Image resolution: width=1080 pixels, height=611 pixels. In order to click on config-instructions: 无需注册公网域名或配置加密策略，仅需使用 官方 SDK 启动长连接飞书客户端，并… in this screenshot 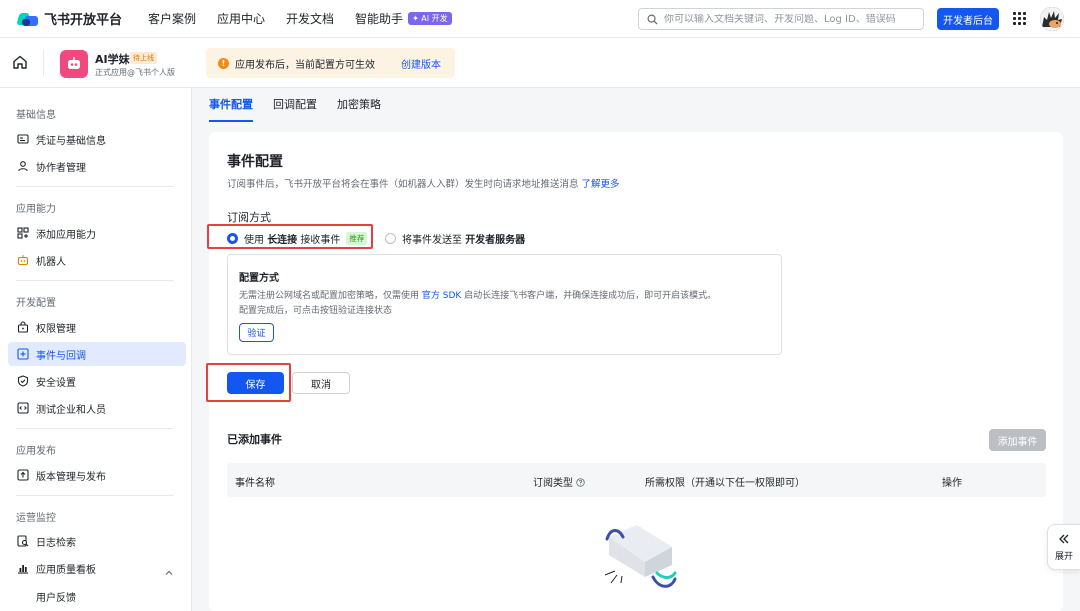, I will do `click(478, 296)`.